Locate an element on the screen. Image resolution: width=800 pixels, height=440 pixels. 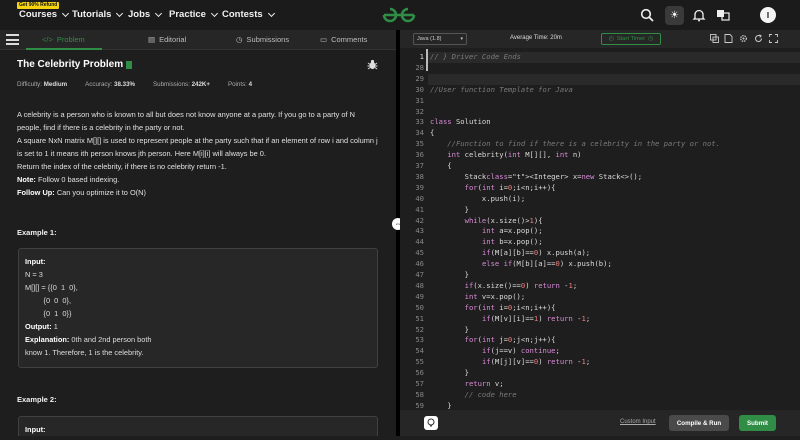
example-matrix-row: {0 0 0}, is located at coordinates (48, 300).